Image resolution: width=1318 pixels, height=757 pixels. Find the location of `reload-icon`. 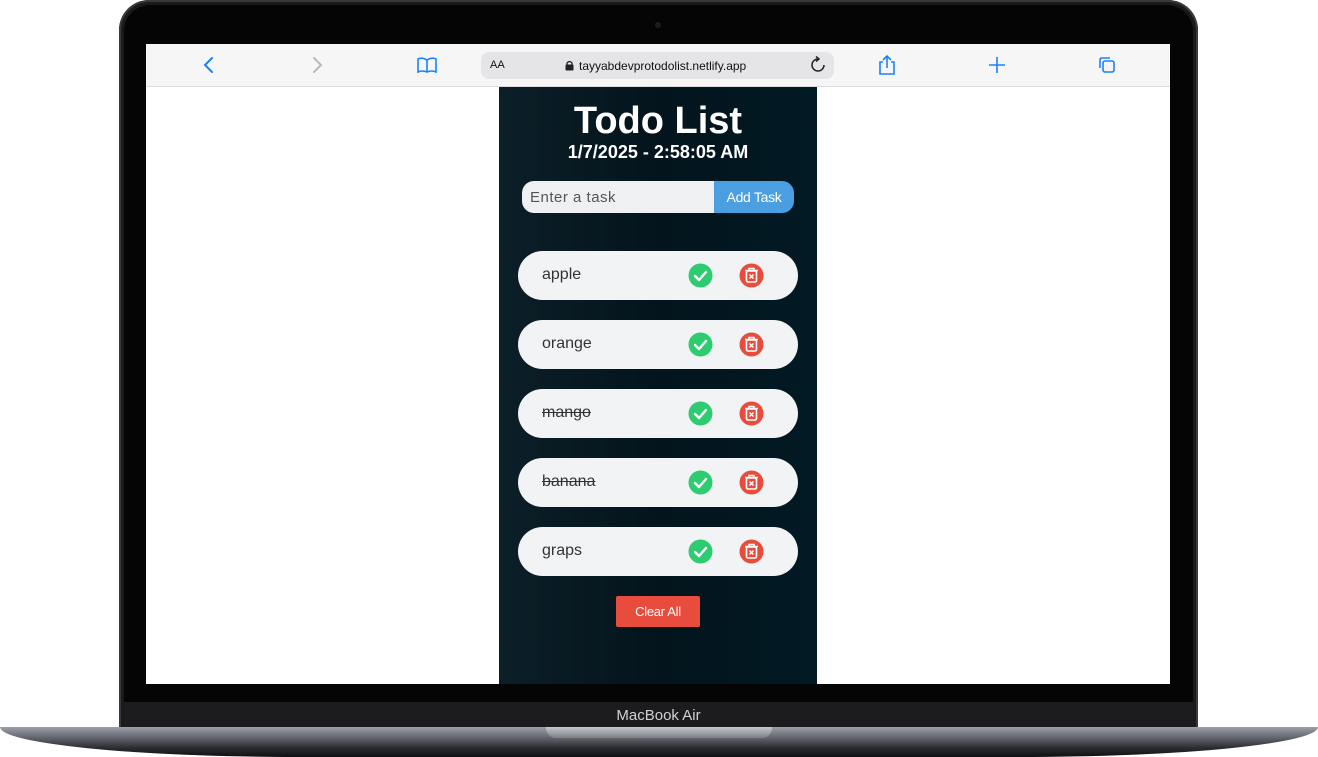

reload-icon is located at coordinates (818, 63).